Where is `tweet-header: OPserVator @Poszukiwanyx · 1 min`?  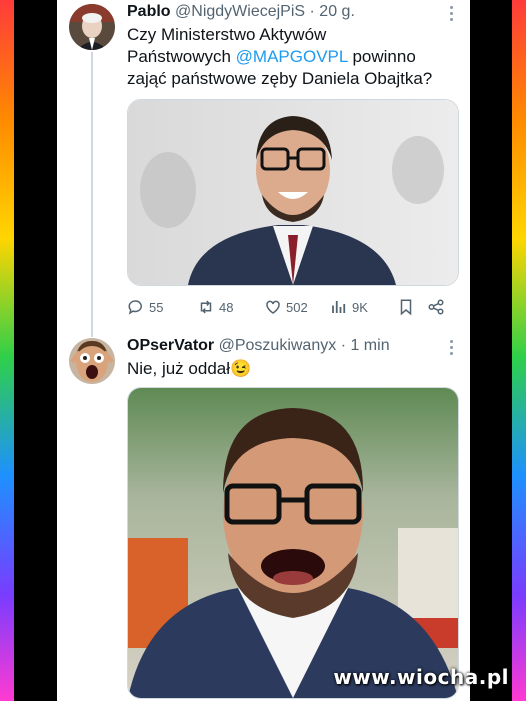
tweet-header: OPserVator @Poszukiwanyx · 1 min is located at coordinates (293, 346).